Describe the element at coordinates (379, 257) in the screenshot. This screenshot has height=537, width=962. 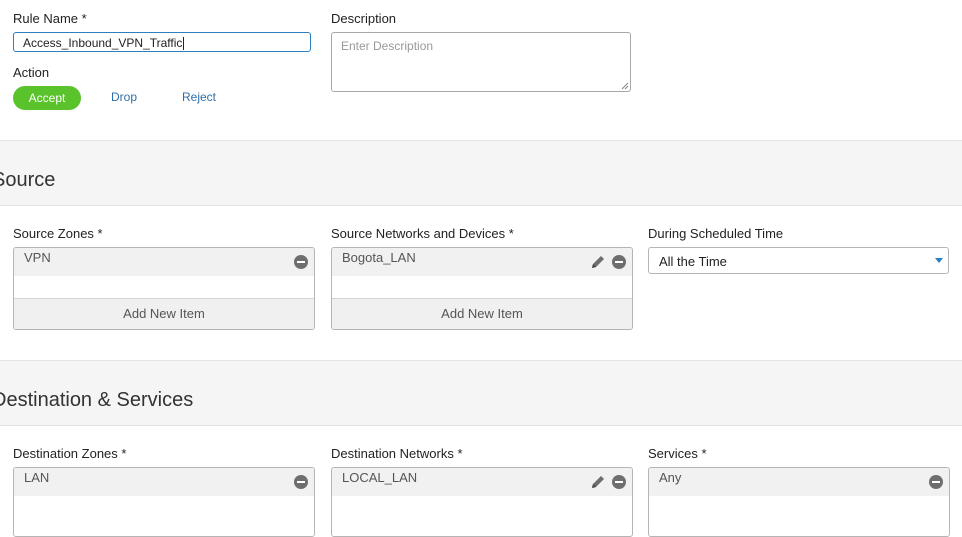
I see `source-network-item-label: Bogota_LAN` at that location.